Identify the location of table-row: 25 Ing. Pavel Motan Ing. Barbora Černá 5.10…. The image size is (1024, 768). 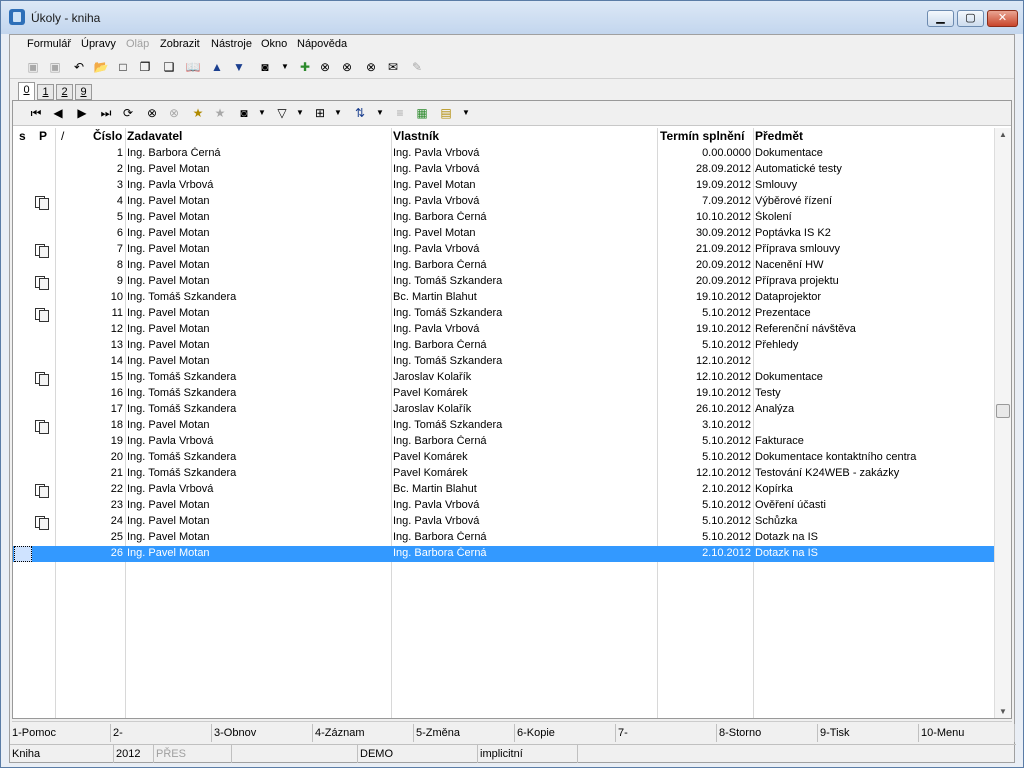
(503, 538).